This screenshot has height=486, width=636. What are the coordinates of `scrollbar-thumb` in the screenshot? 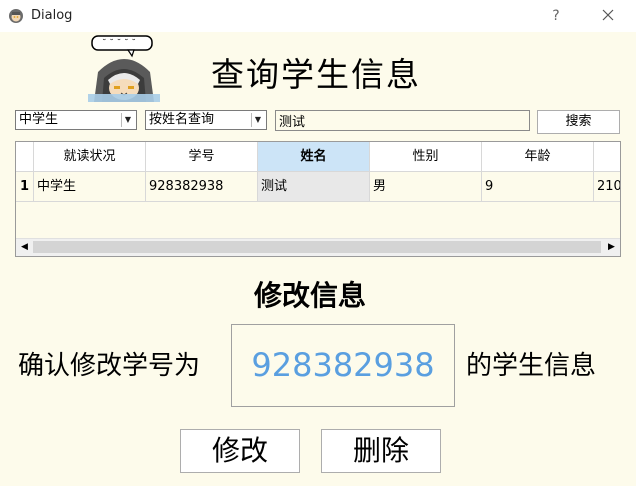 It's located at (317, 247).